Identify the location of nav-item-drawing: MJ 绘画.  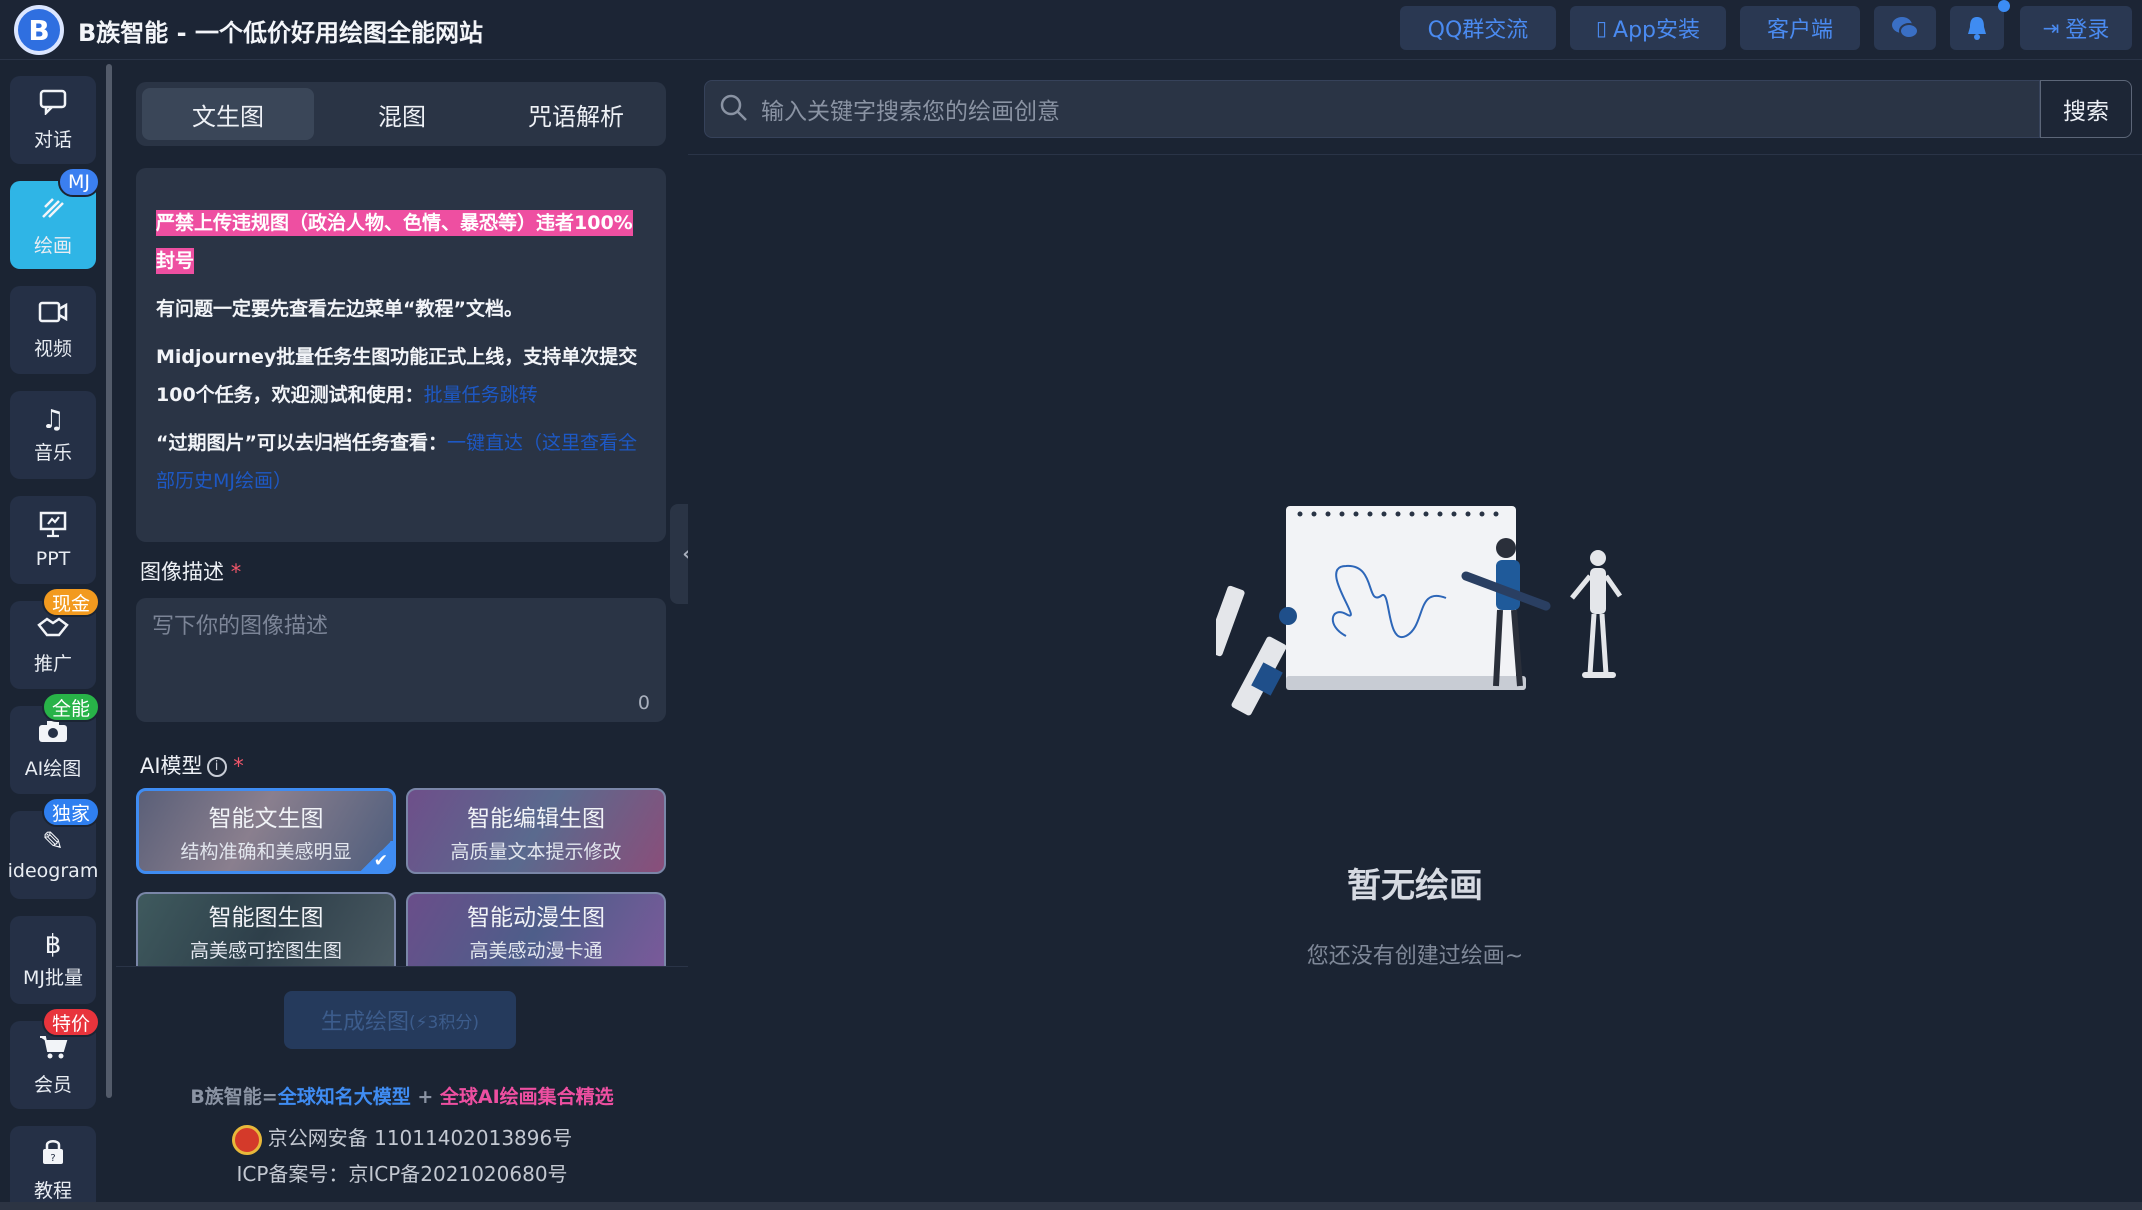
(55, 218).